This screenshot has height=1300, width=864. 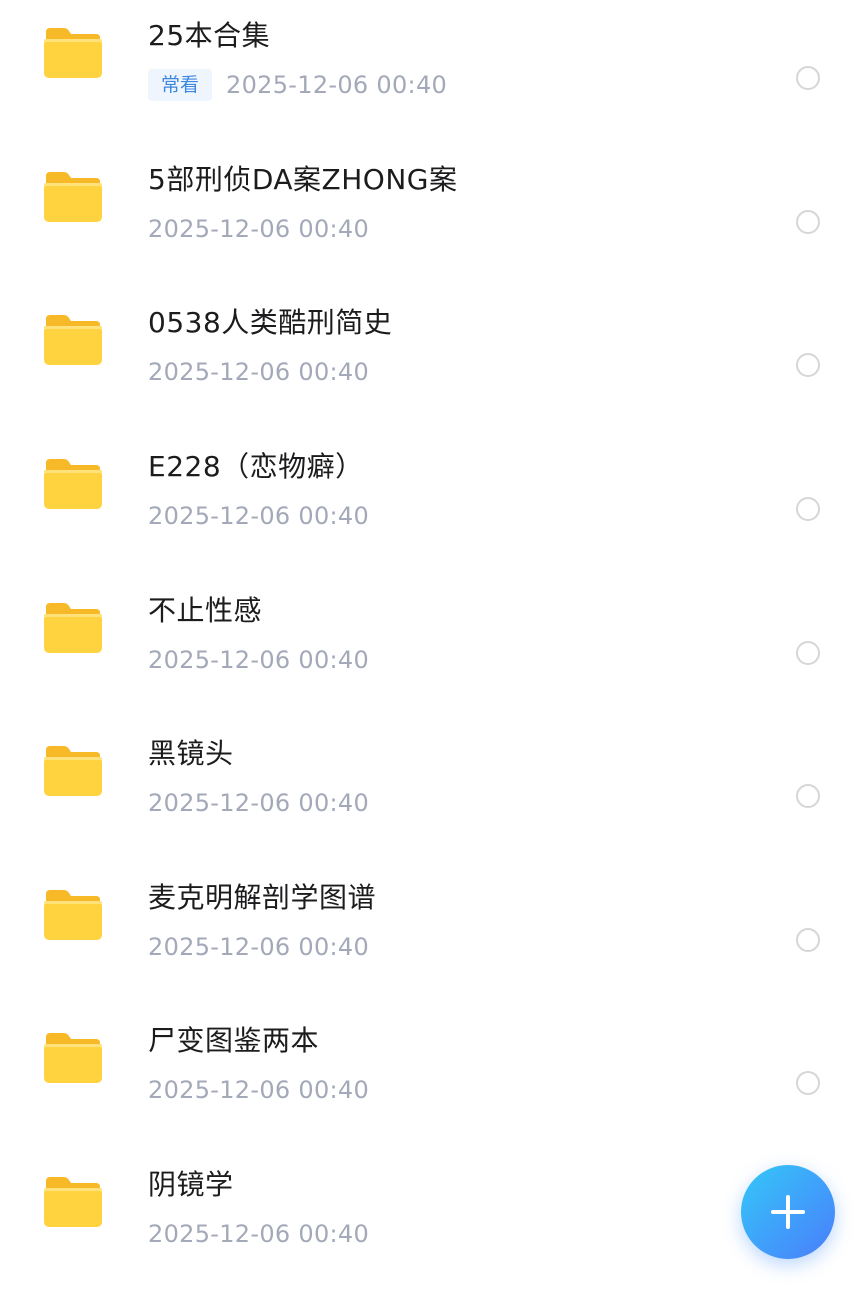 I want to click on frequently-viewed-badge: 常看, so click(x=180, y=85).